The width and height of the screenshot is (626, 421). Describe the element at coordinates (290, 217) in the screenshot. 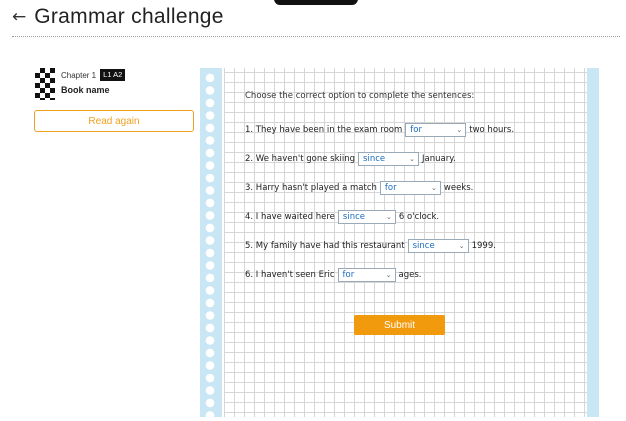

I see `sentence-text-before: 4. I have waited here` at that location.